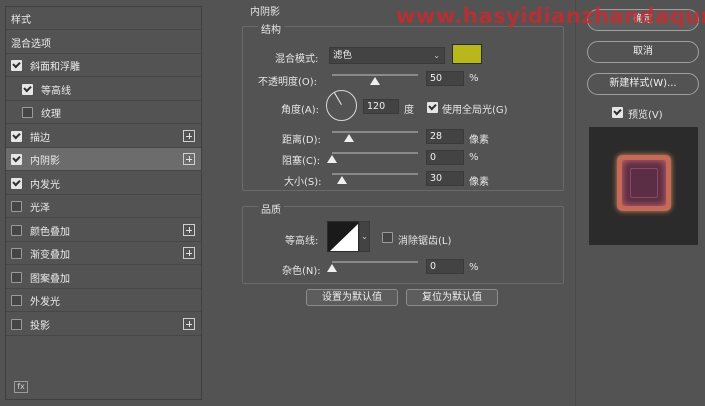 Image resolution: width=705 pixels, height=406 pixels. Describe the element at coordinates (343, 55) in the screenshot. I see `blend-mode-value: 滤色` at that location.